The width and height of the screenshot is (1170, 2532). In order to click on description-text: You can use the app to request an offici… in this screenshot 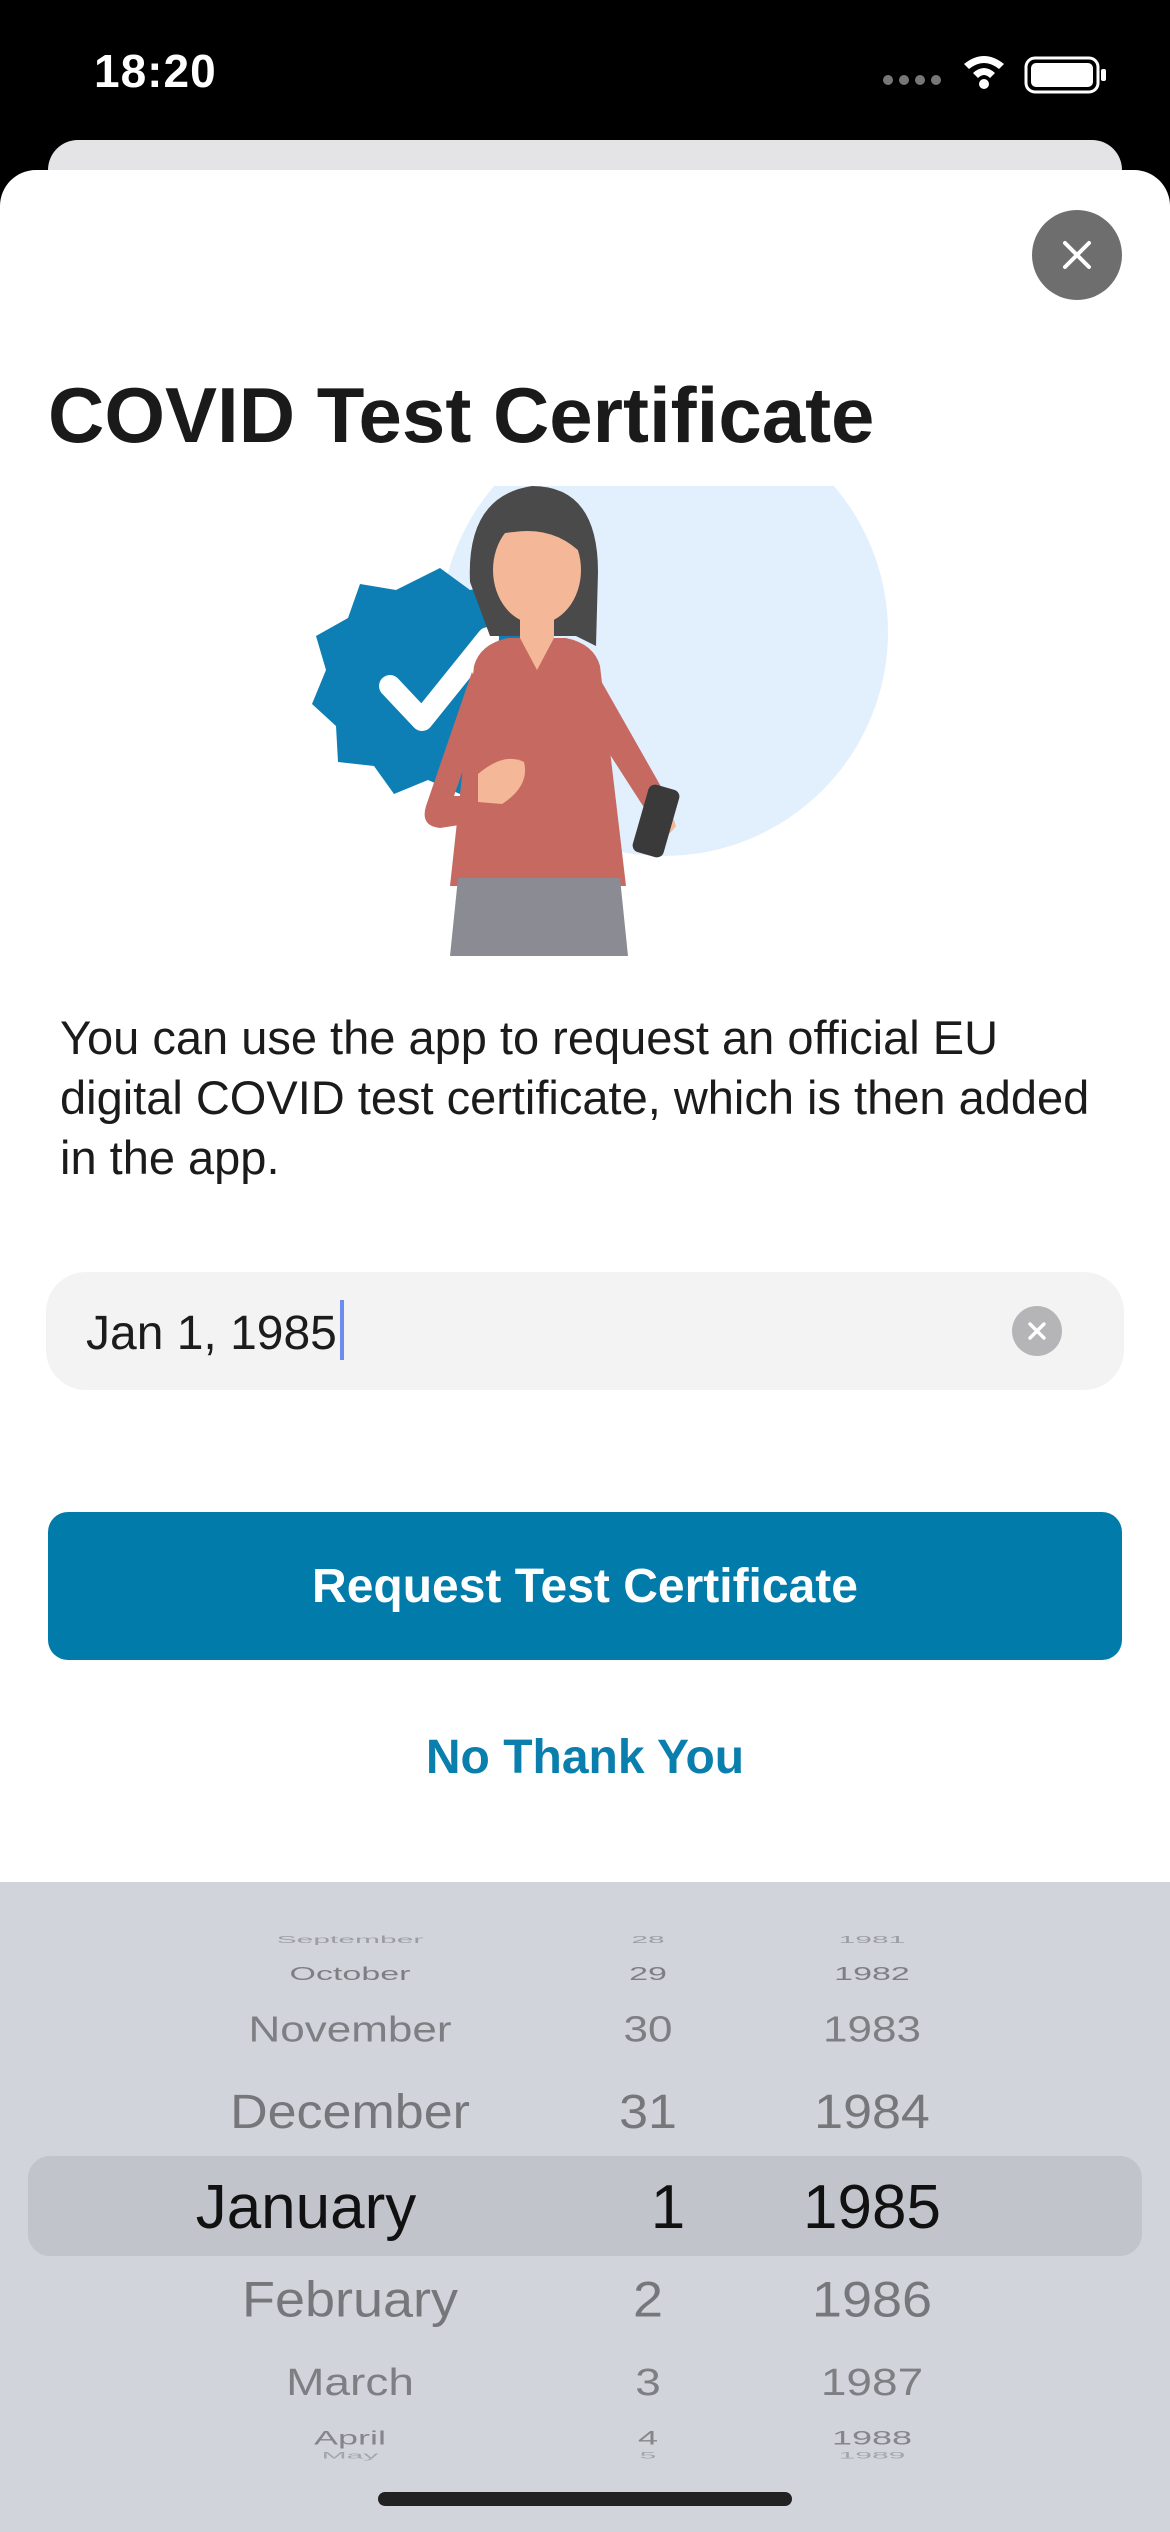, I will do `click(575, 1097)`.